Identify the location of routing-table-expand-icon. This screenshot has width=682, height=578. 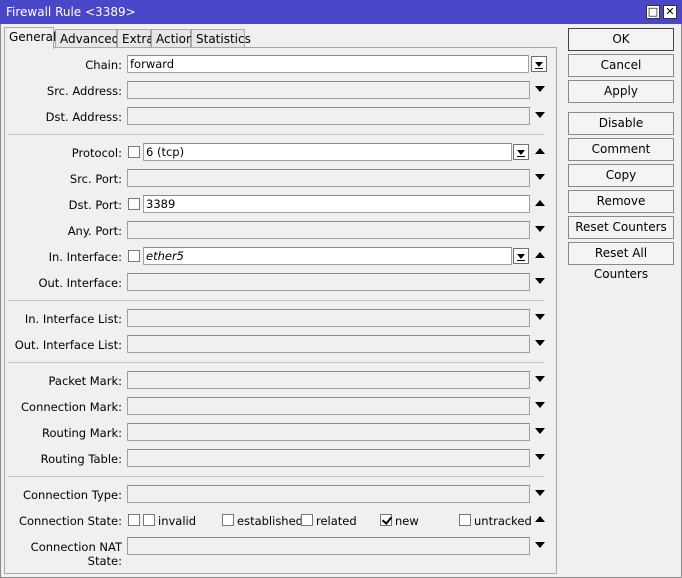
(540, 457).